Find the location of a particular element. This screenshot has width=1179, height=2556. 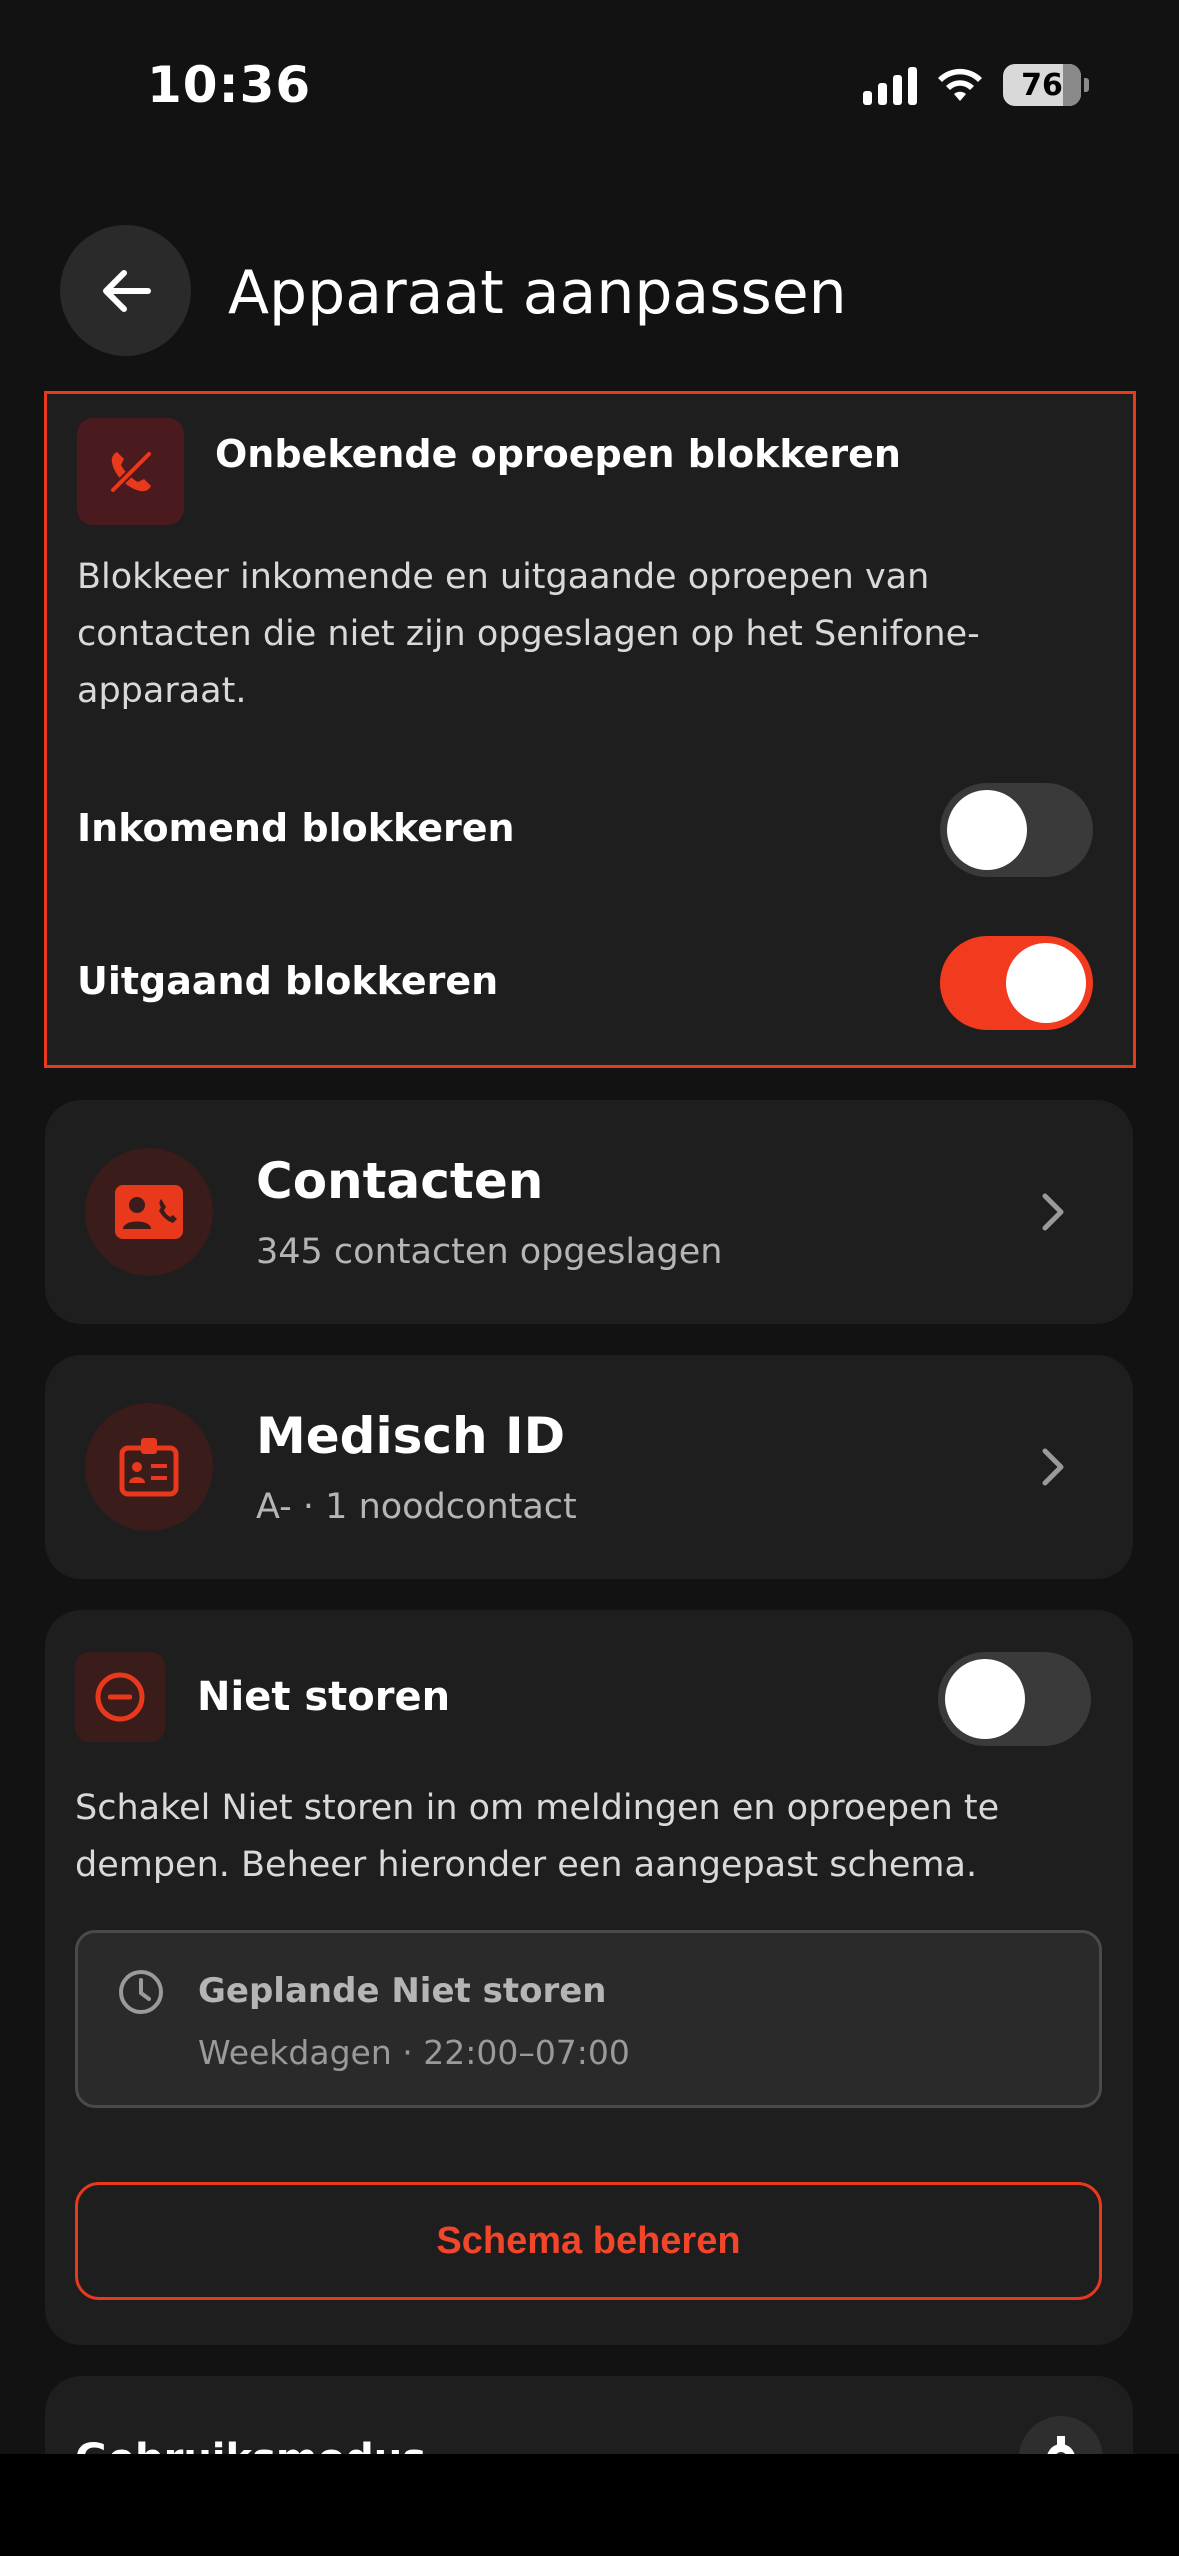

gear-icon is located at coordinates (1061, 2435).